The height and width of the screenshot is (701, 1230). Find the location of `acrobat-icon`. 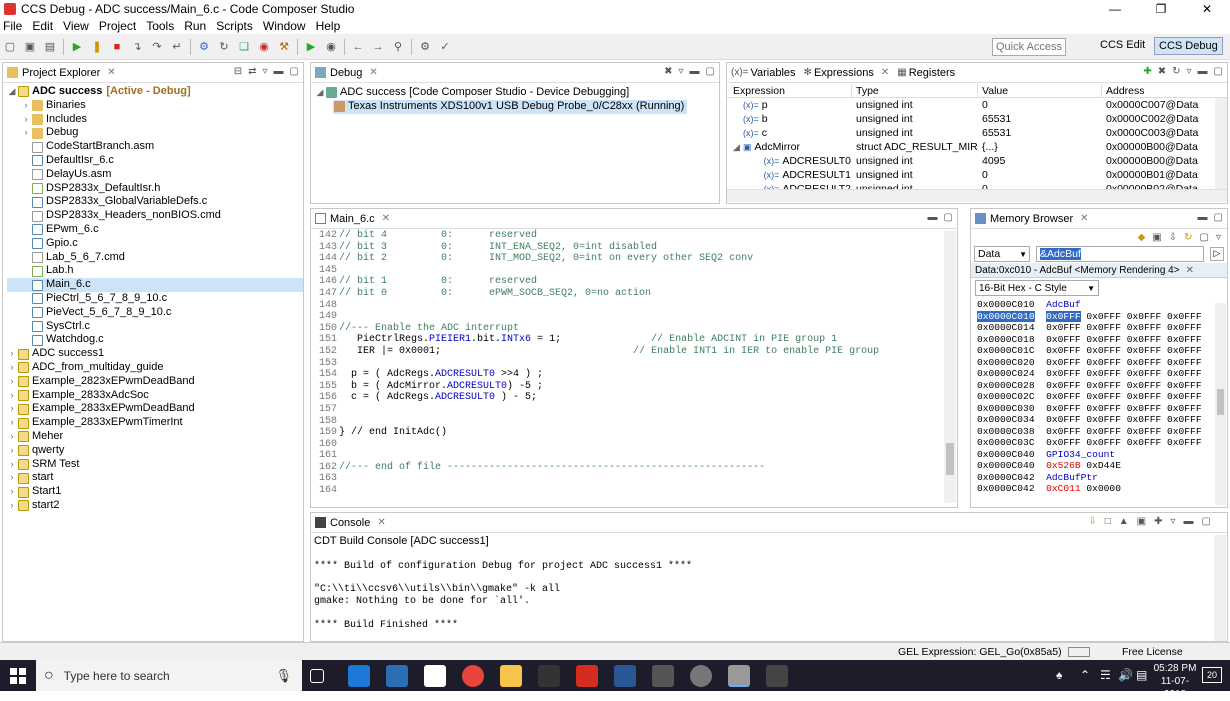

acrobat-icon is located at coordinates (587, 676).